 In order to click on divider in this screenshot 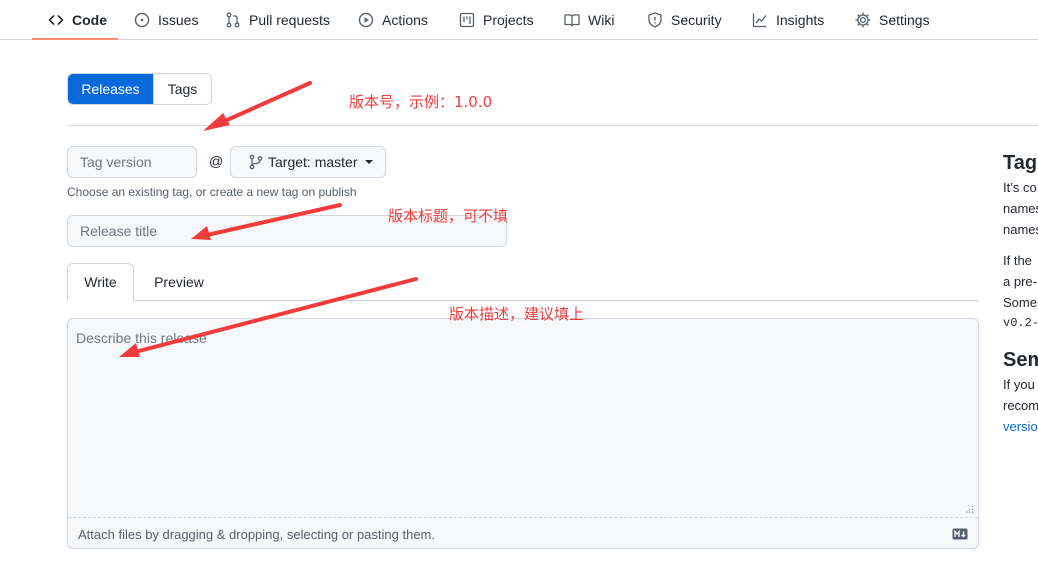, I will do `click(552, 125)`.